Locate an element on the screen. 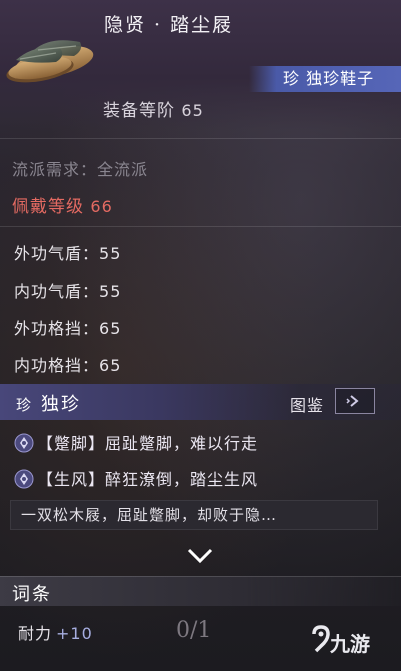 The height and width of the screenshot is (671, 401). stat-row: 外功格挡：65 is located at coordinates (67, 327).